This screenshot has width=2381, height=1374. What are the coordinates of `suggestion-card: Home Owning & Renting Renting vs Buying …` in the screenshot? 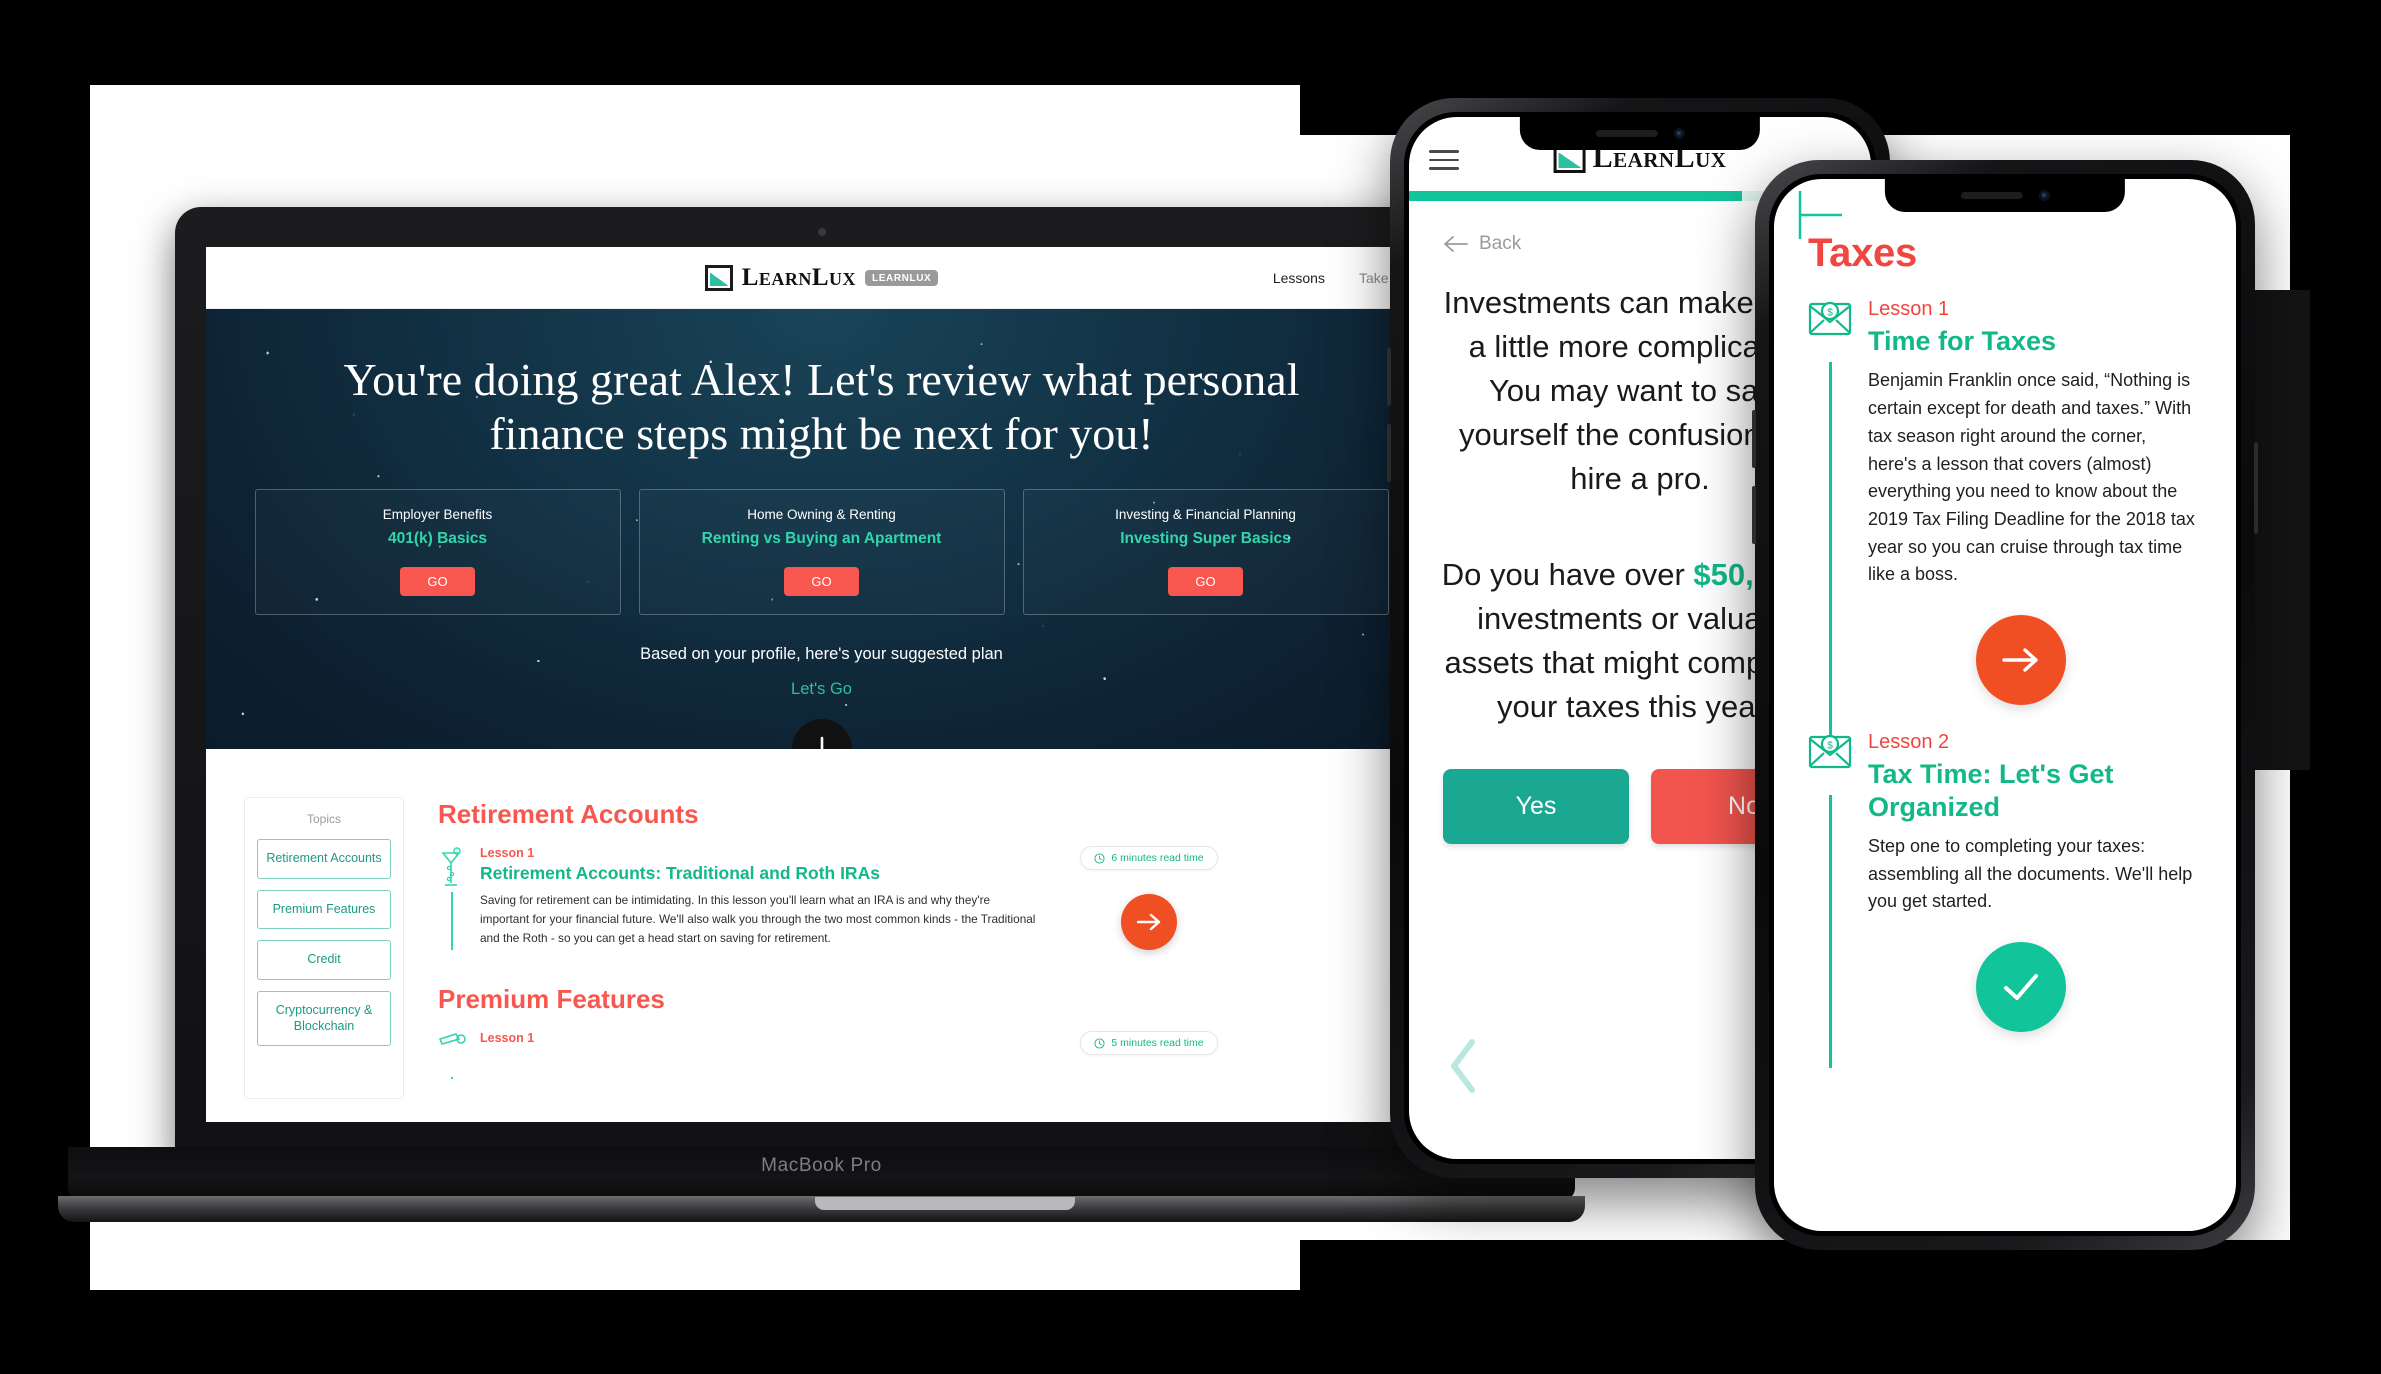 It's located at (821, 551).